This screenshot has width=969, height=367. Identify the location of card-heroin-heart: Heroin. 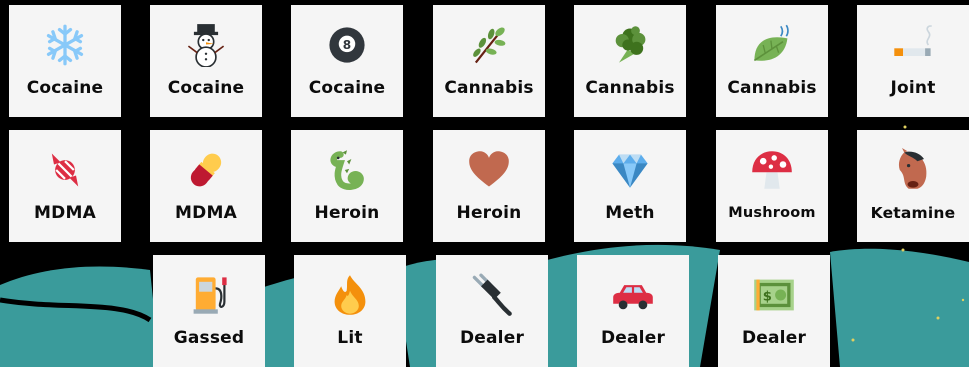
(489, 186).